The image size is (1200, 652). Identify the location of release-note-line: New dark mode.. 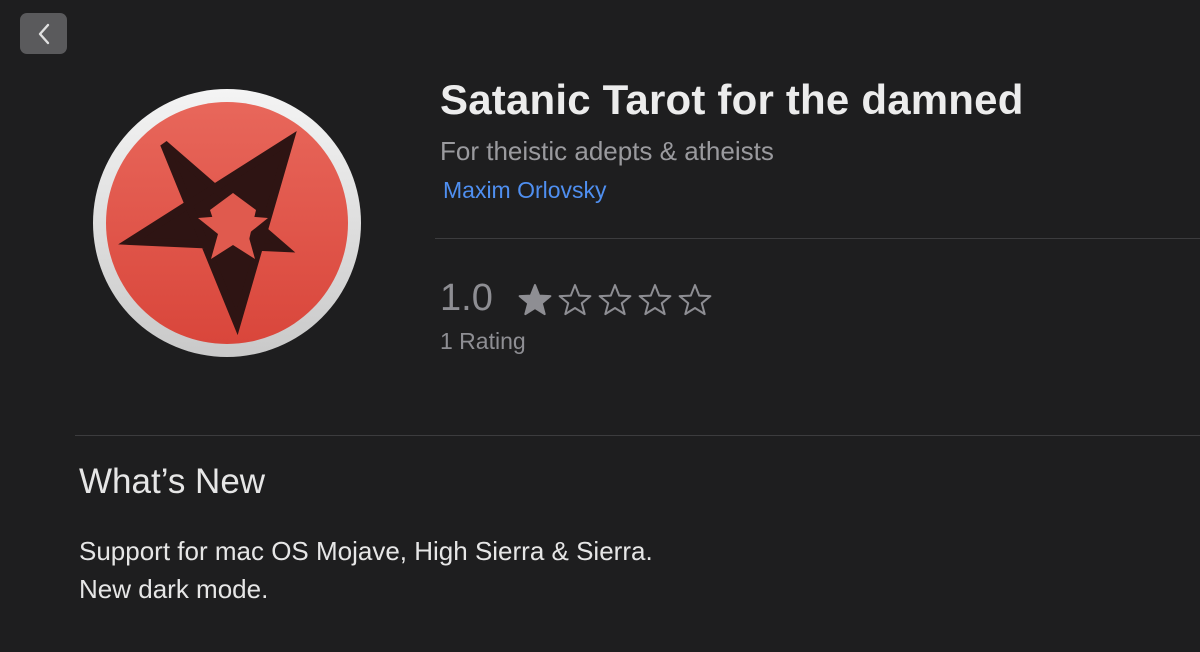
(174, 589).